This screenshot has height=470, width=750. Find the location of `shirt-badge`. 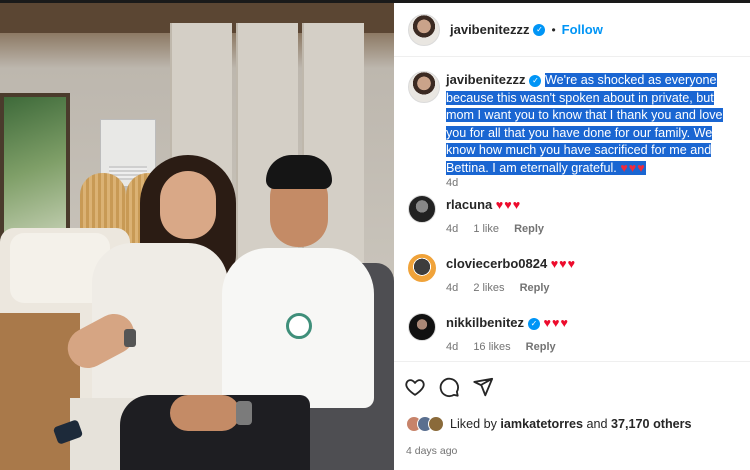

shirt-badge is located at coordinates (299, 326).